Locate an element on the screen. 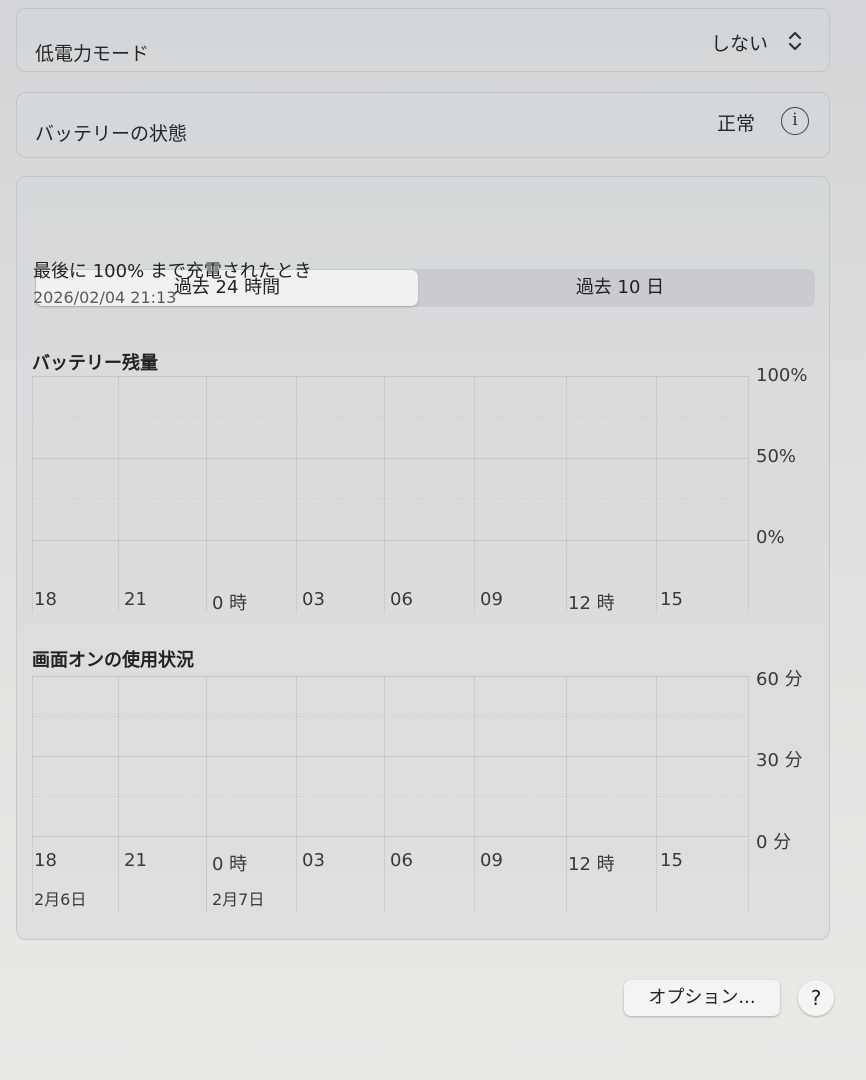 This screenshot has height=1080, width=866. y-tick-label: 100% is located at coordinates (782, 375).